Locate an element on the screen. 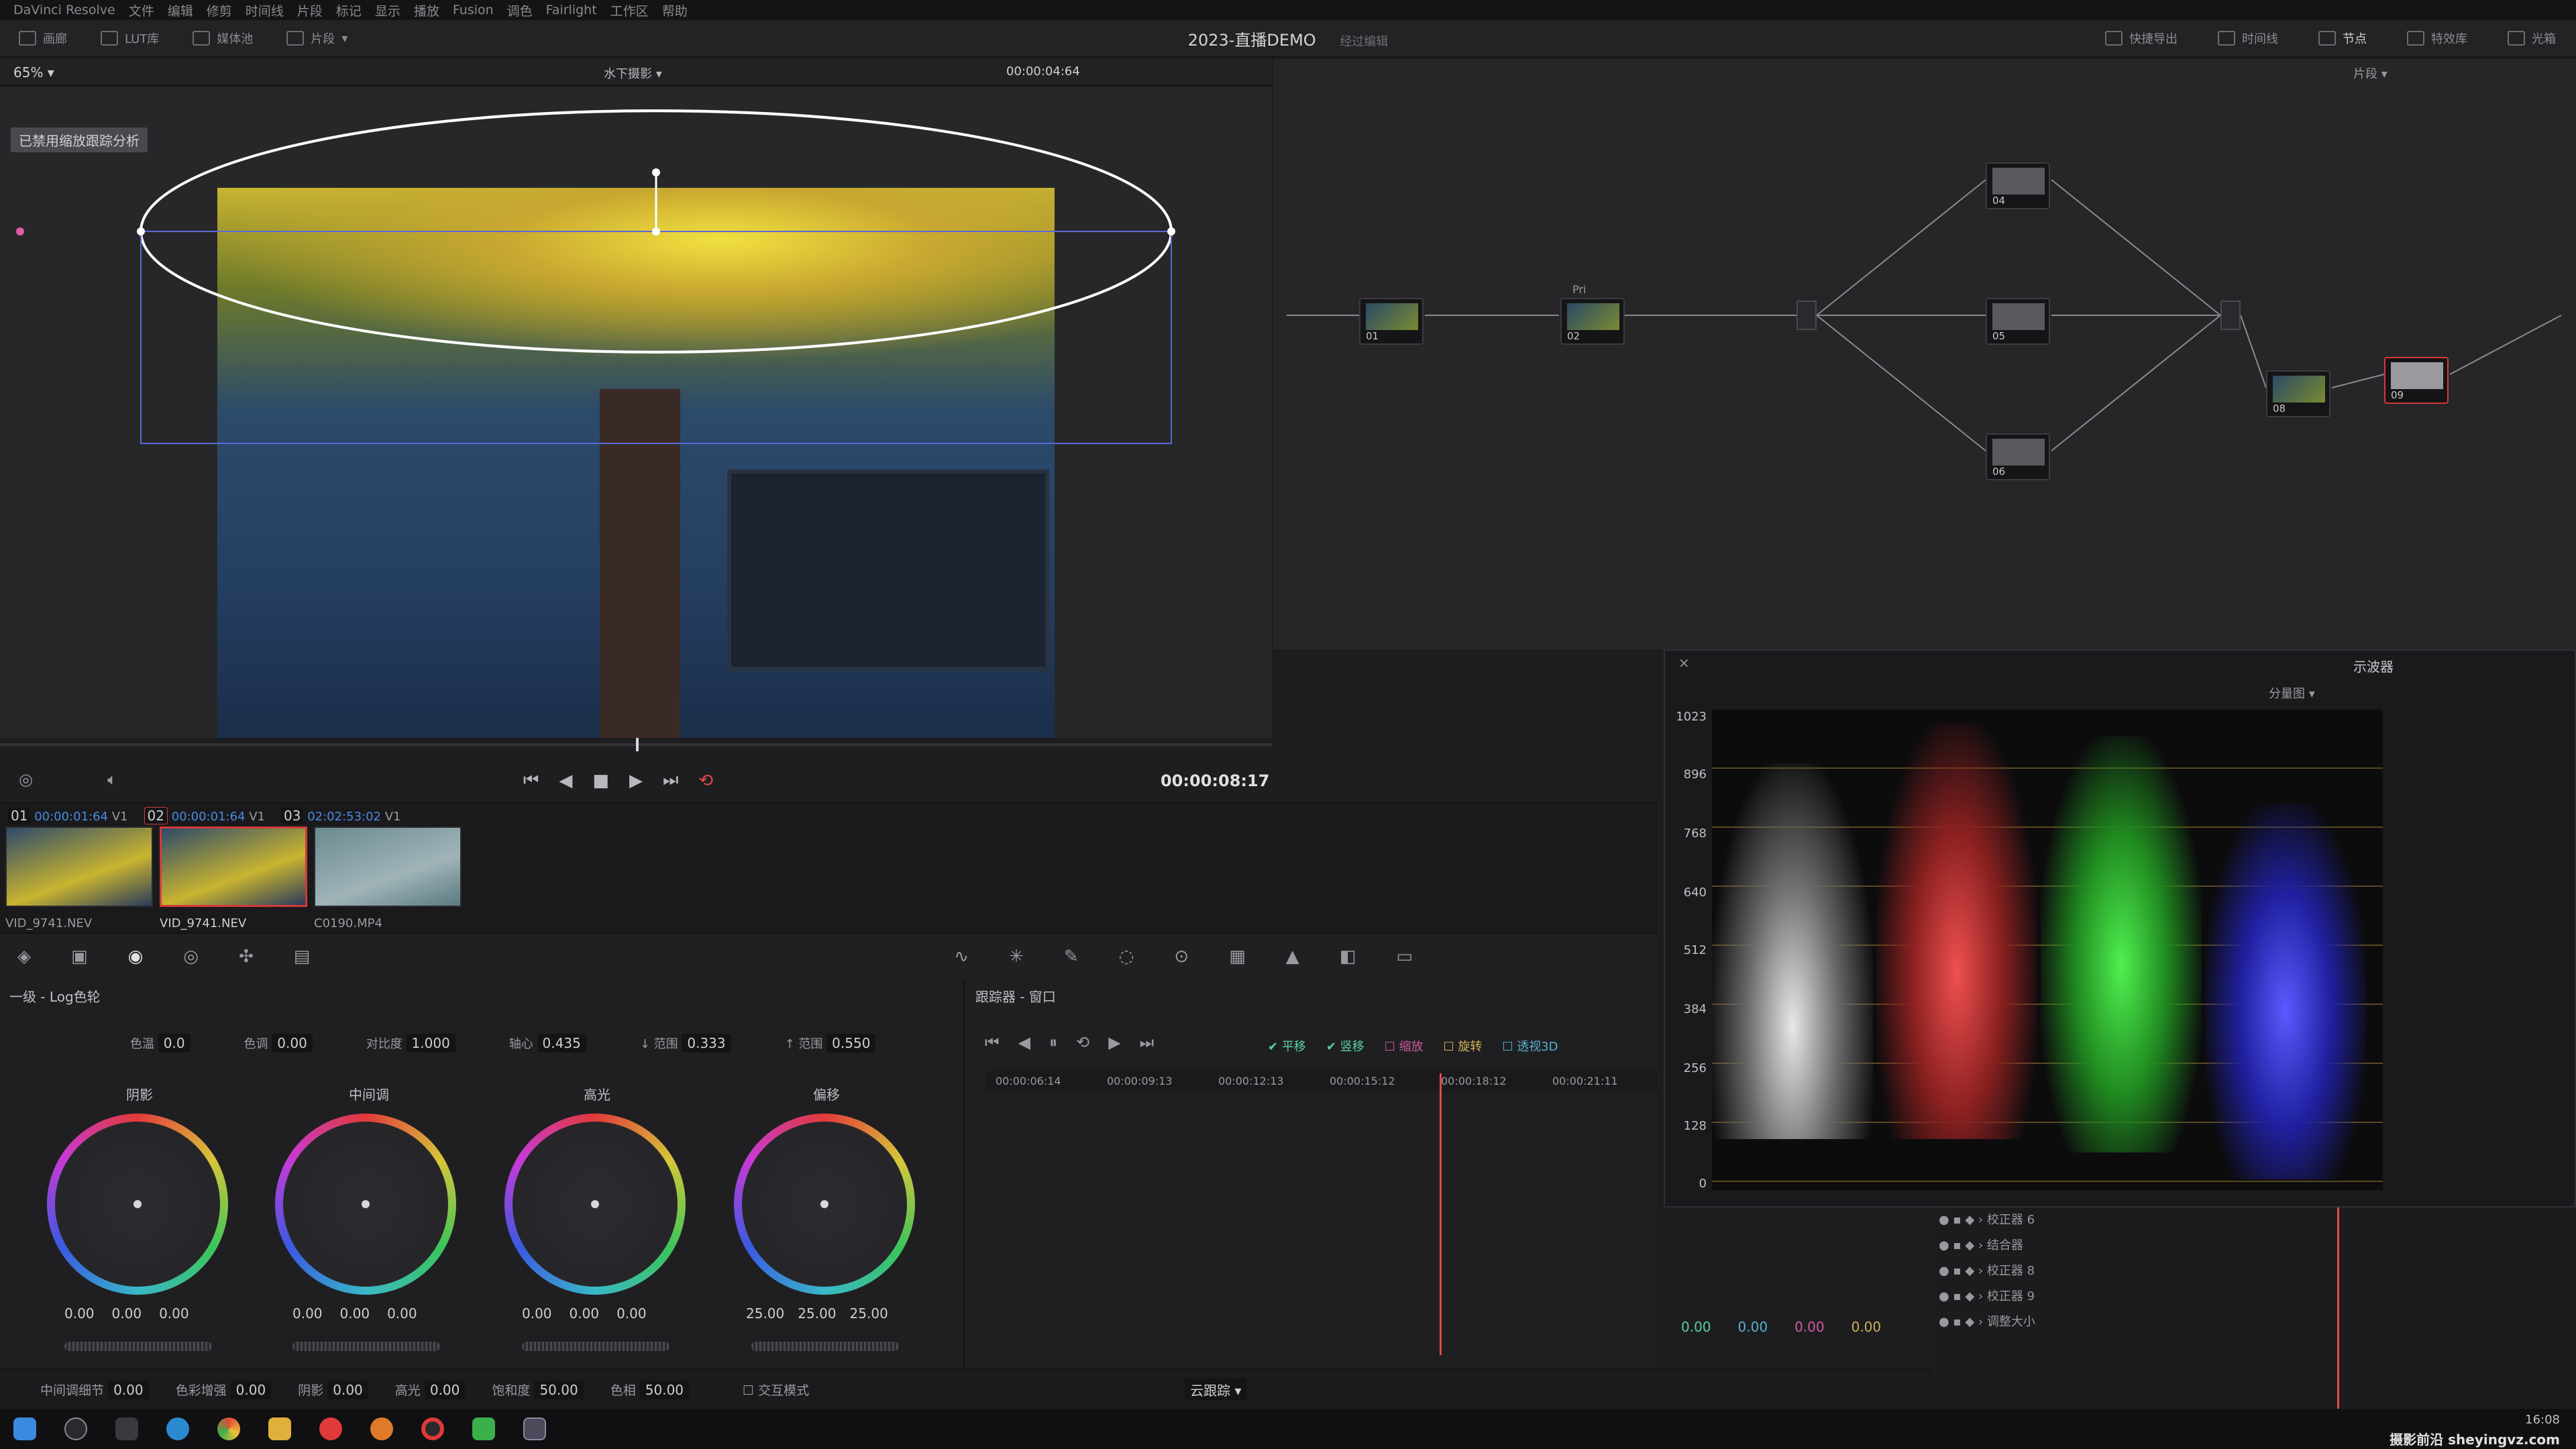  layer-item: ● ▪ ◆ › 校正器 9 is located at coordinates (1987, 1296).